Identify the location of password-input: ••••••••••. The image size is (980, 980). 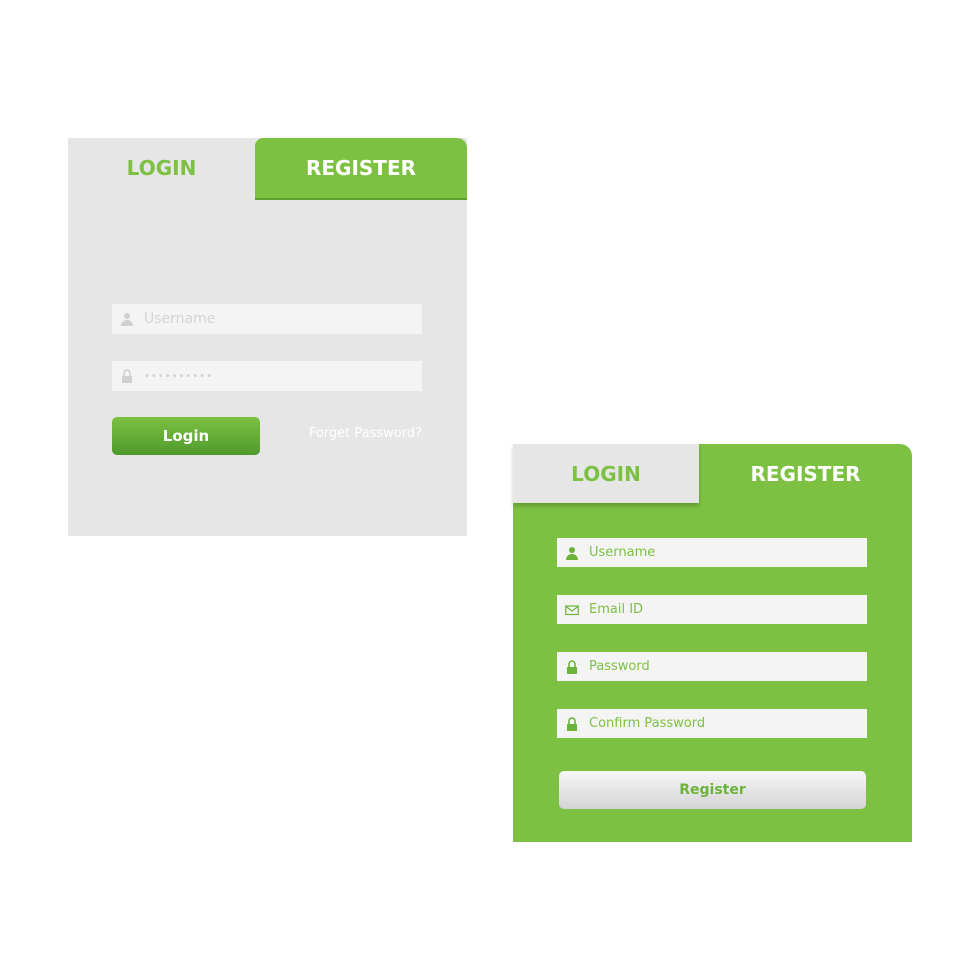
(267, 376).